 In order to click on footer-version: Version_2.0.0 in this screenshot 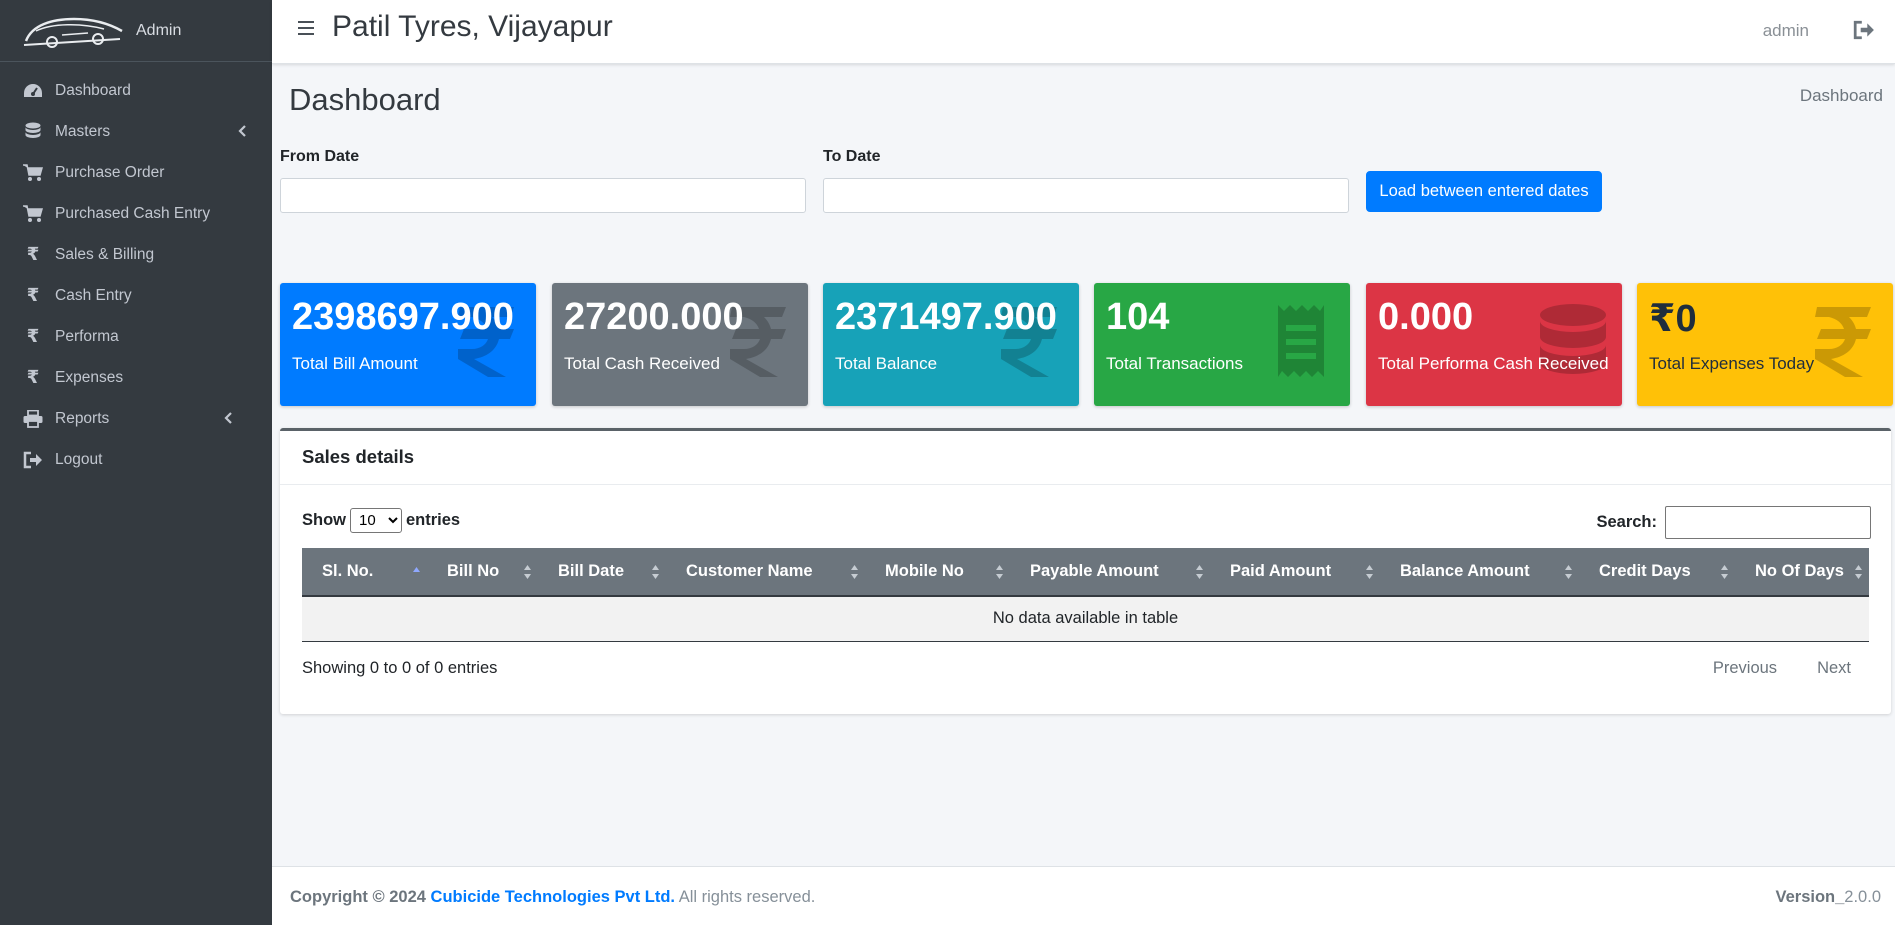, I will do `click(1829, 897)`.